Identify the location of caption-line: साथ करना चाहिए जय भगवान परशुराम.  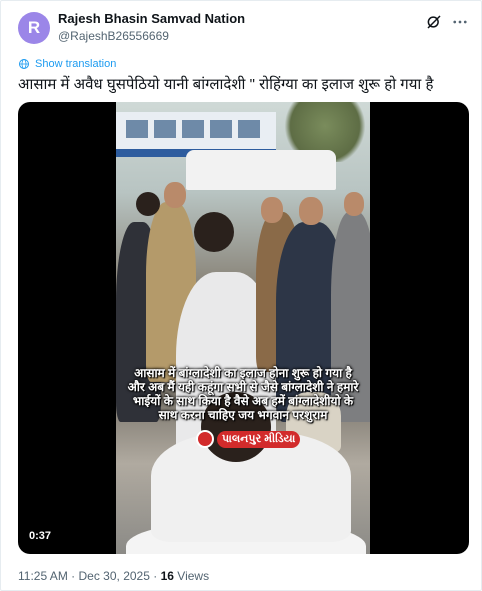
(243, 415).